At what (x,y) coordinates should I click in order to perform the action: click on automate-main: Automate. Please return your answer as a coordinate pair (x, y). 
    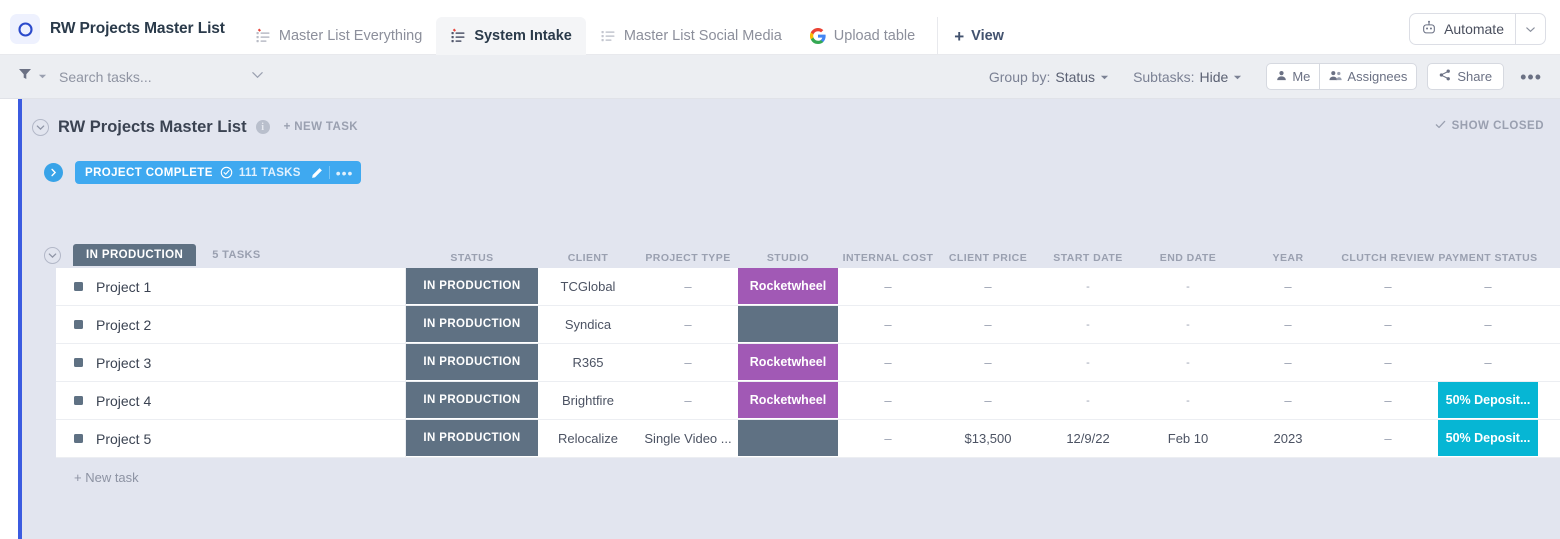
    Looking at the image, I should click on (1462, 29).